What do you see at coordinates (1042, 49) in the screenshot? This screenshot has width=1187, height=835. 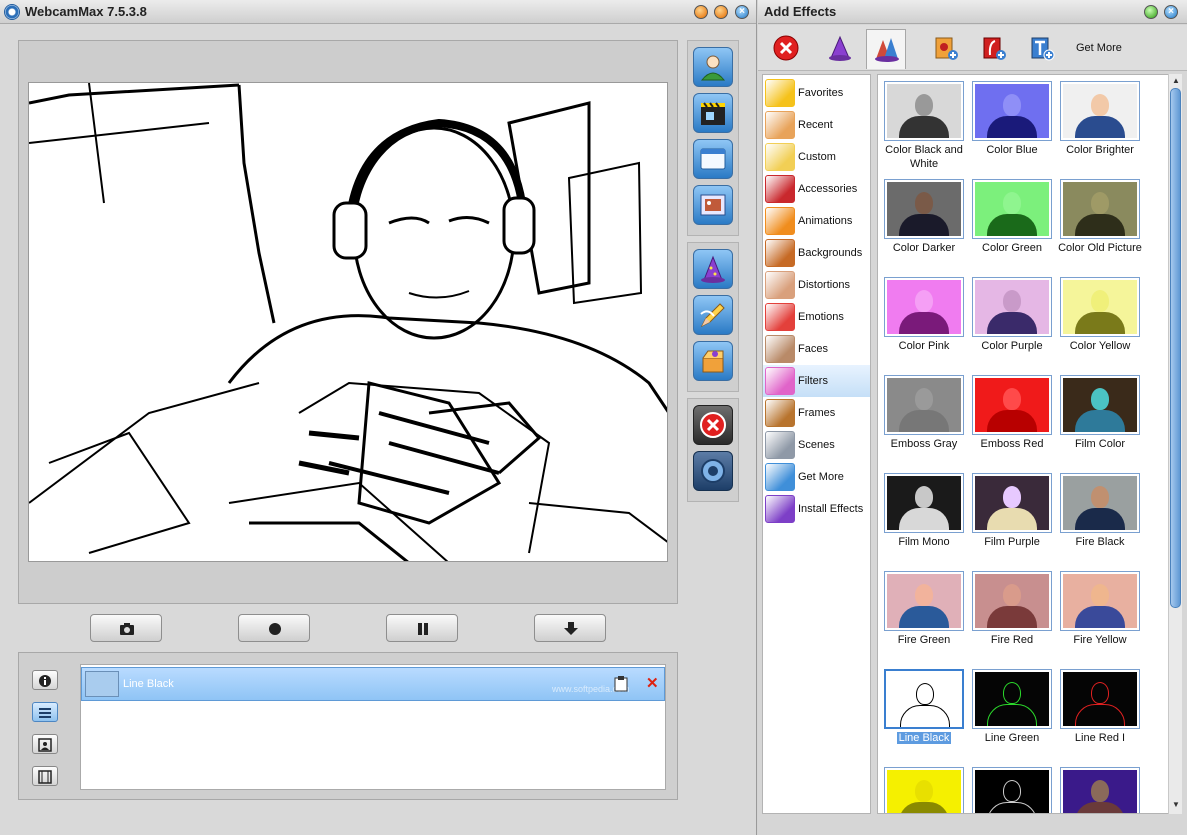 I see `add-text-effect-button` at bounding box center [1042, 49].